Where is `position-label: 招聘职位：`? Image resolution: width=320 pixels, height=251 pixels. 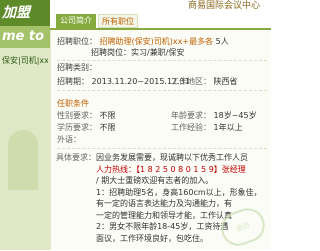
position-label: 招聘职位： is located at coordinates (77, 41).